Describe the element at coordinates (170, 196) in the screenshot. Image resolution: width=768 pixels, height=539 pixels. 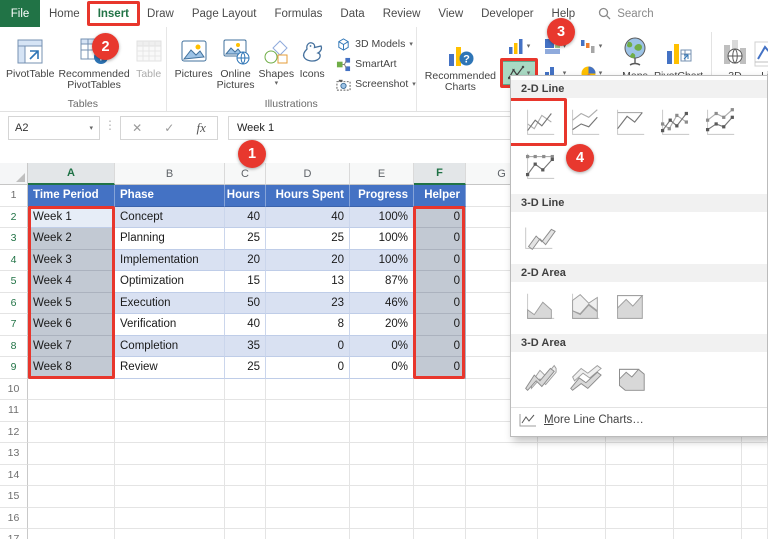
I see `cell-B1: Phase` at that location.